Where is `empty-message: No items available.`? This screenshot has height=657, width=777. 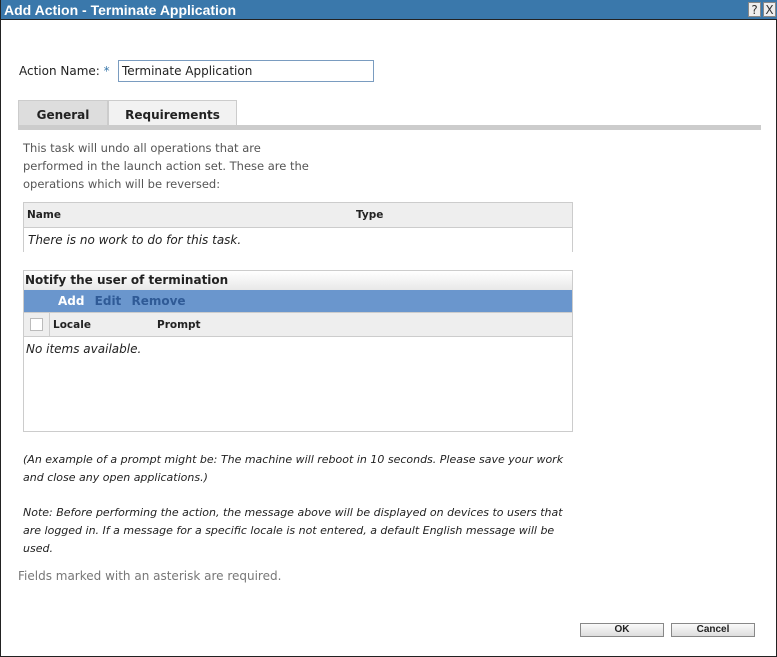 empty-message: No items available. is located at coordinates (84, 349).